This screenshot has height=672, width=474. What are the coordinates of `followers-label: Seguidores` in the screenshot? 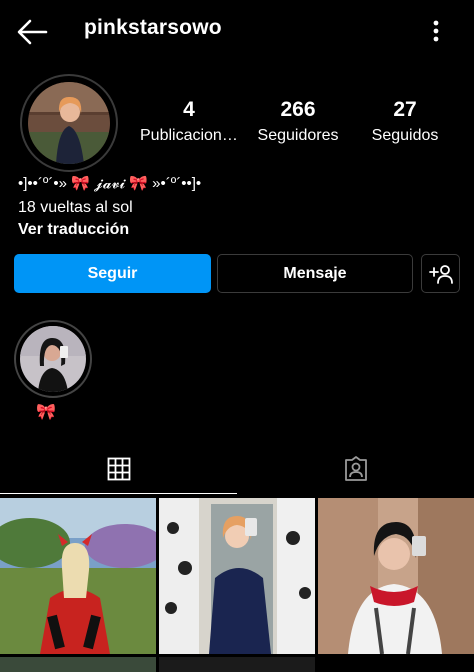 It's located at (298, 135).